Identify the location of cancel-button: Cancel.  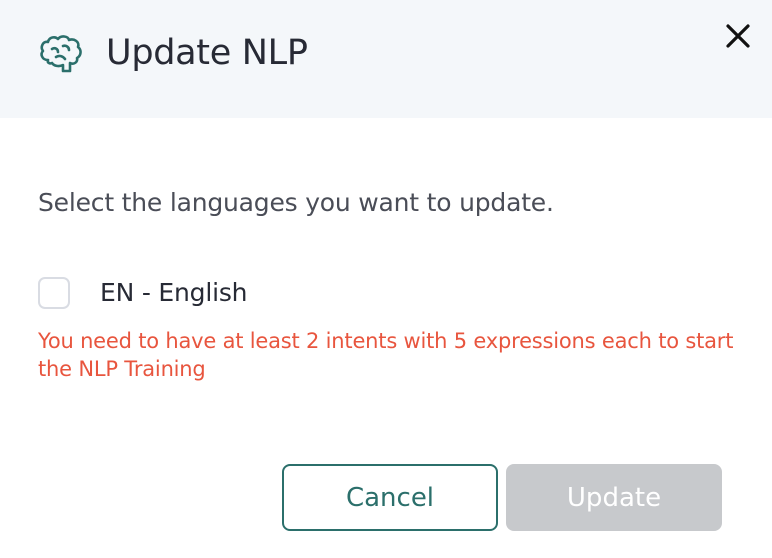
(390, 497).